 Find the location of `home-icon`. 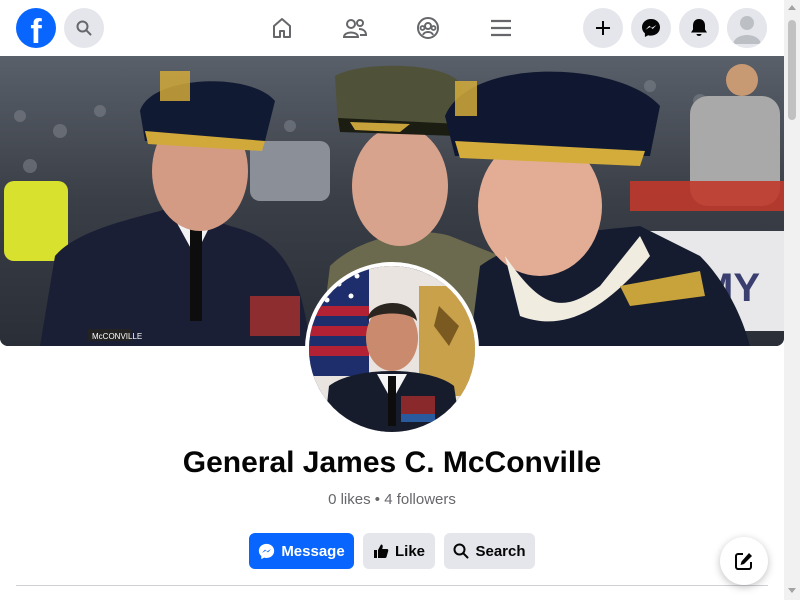

home-icon is located at coordinates (282, 28).